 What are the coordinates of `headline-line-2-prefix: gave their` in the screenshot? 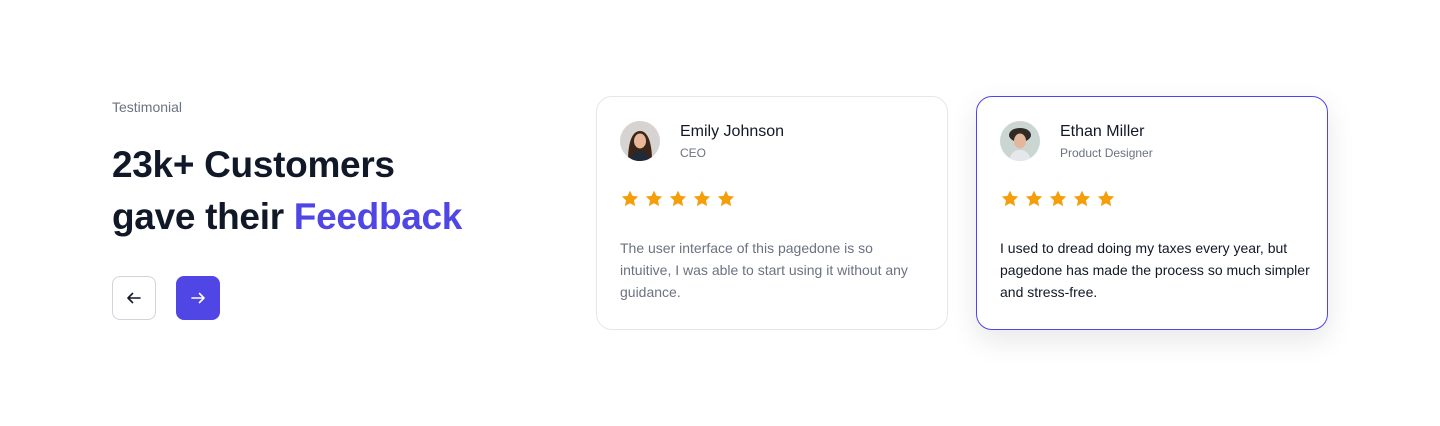 It's located at (198, 216).